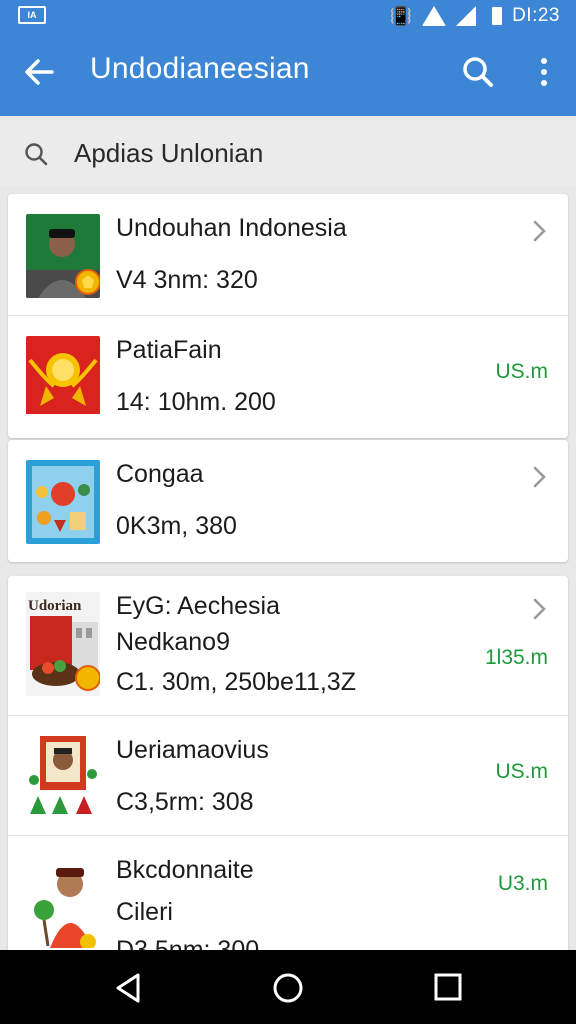  I want to click on status-icons: 📳 DI:23, so click(475, 16).